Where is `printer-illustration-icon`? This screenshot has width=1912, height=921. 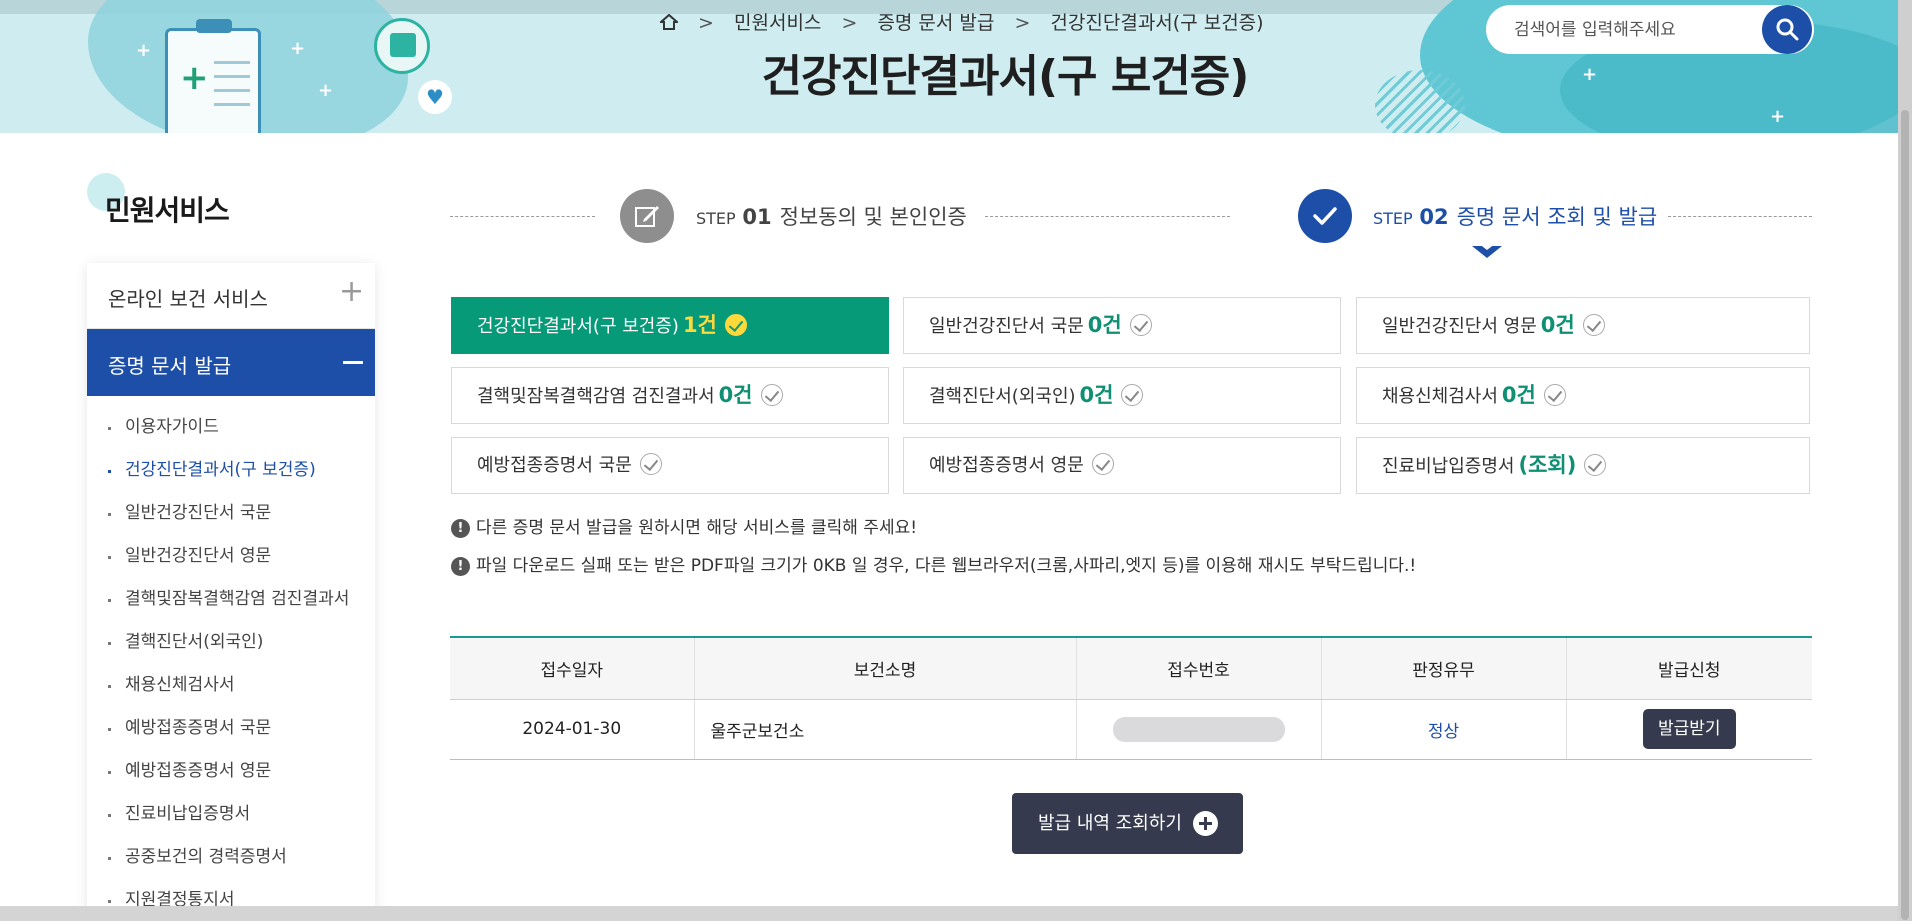
printer-illustration-icon is located at coordinates (402, 46).